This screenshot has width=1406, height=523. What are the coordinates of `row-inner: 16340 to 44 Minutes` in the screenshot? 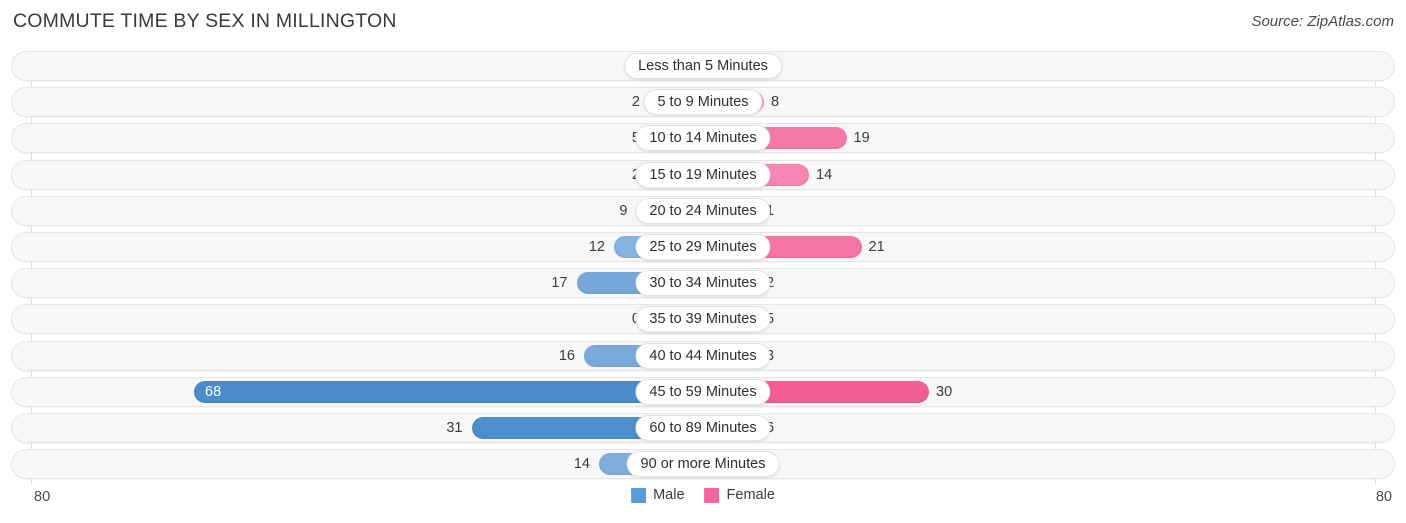 It's located at (703, 356).